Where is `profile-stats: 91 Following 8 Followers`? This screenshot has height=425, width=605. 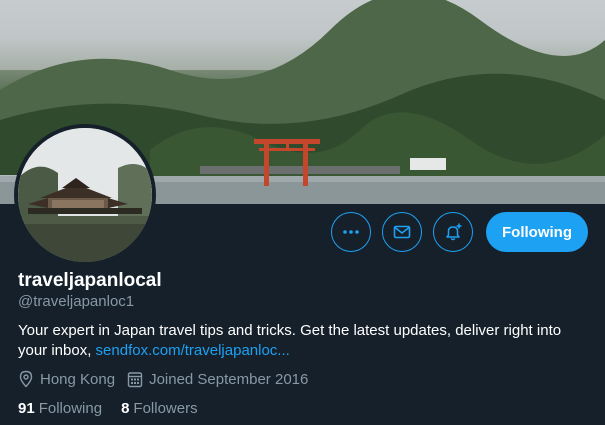
profile-stats: 91 Following 8 Followers is located at coordinates (117, 408).